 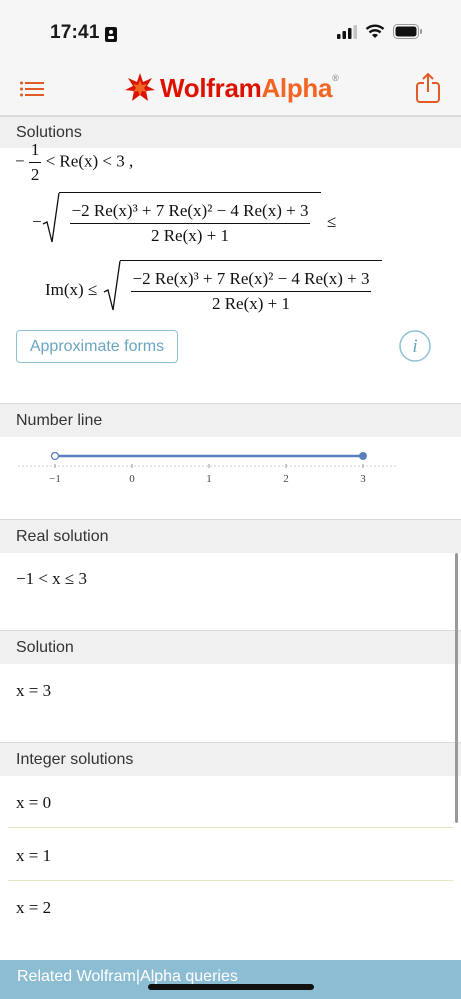 I want to click on real-solution-value: −1 < x ≤ 3, so click(x=52, y=578).